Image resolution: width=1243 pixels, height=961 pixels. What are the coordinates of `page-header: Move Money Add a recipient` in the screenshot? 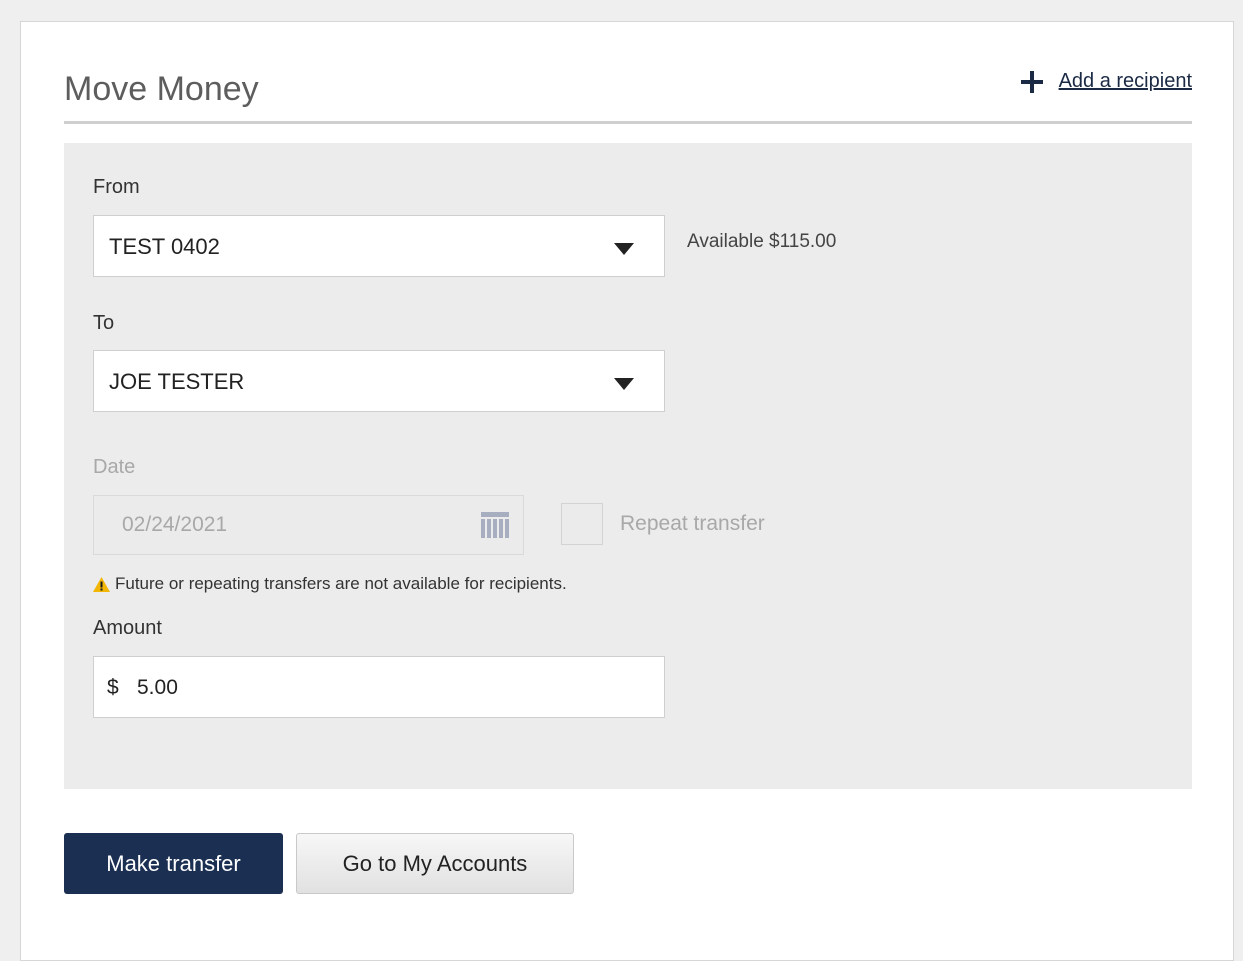 It's located at (628, 93).